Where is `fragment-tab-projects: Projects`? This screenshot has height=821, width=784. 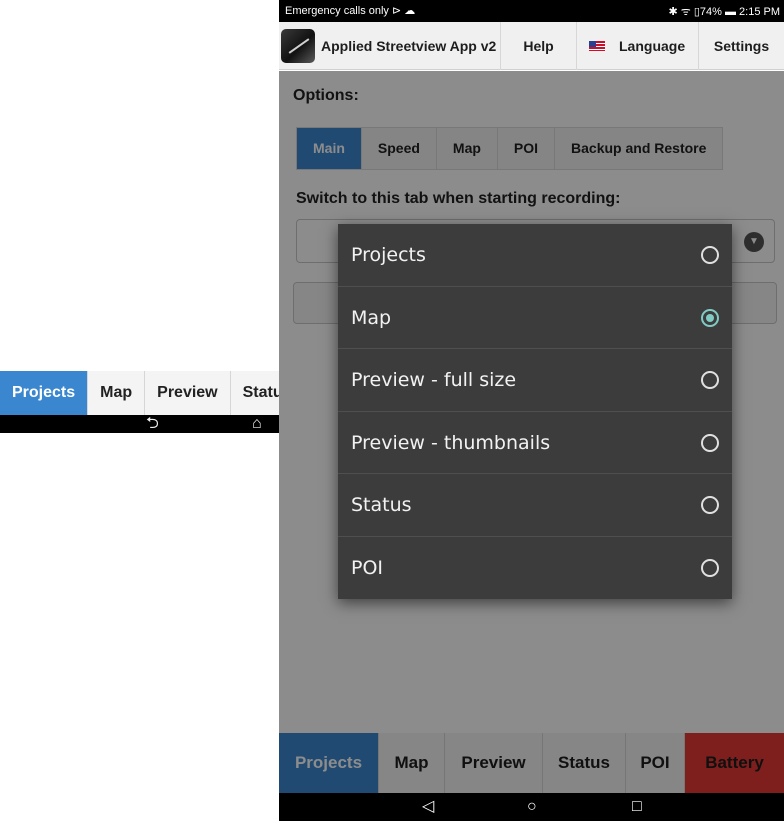 fragment-tab-projects: Projects is located at coordinates (44, 393).